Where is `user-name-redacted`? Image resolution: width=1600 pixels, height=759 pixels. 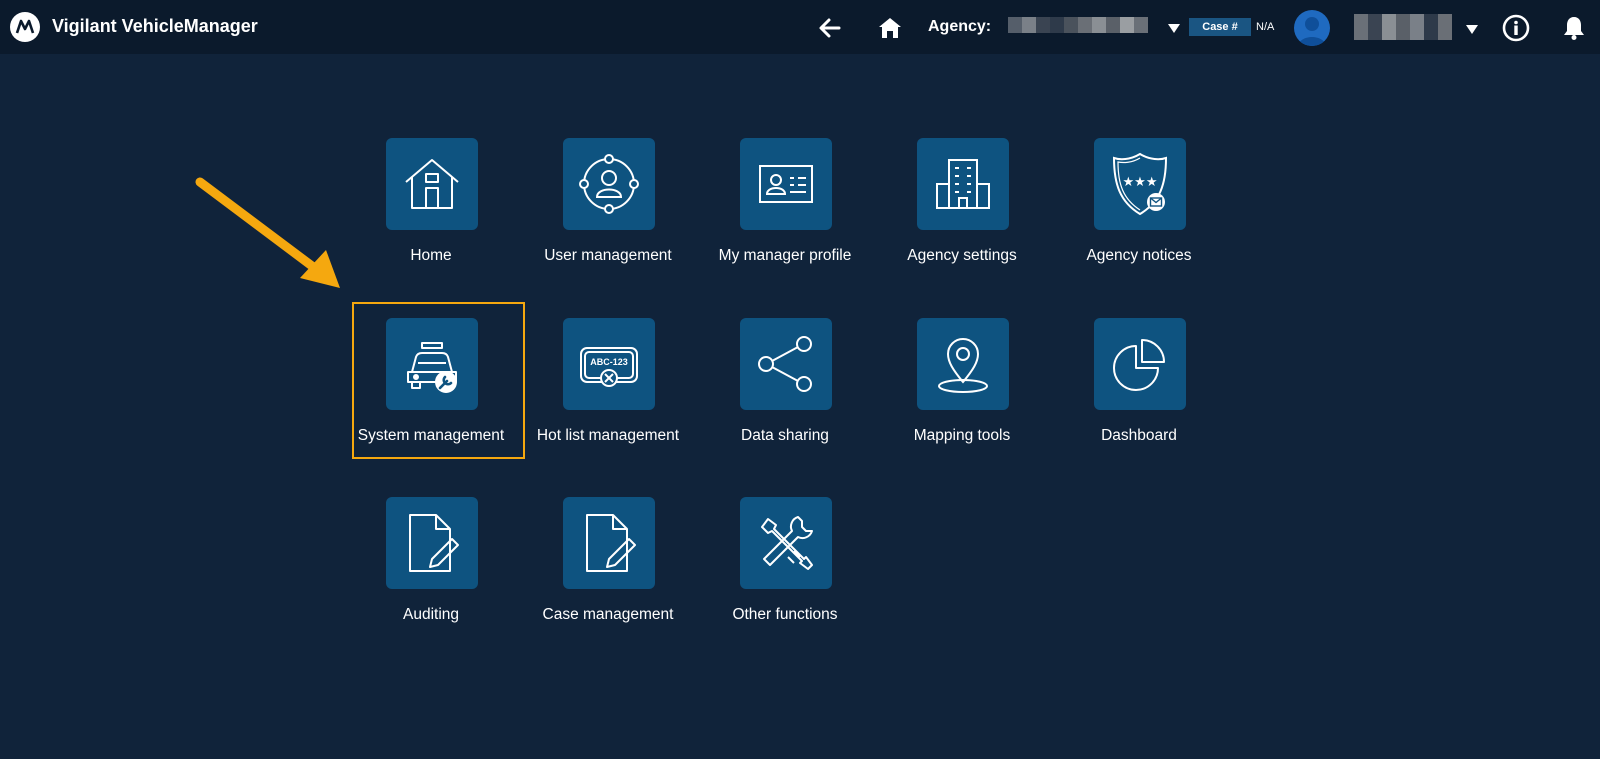
user-name-redacted is located at coordinates (1396, 27).